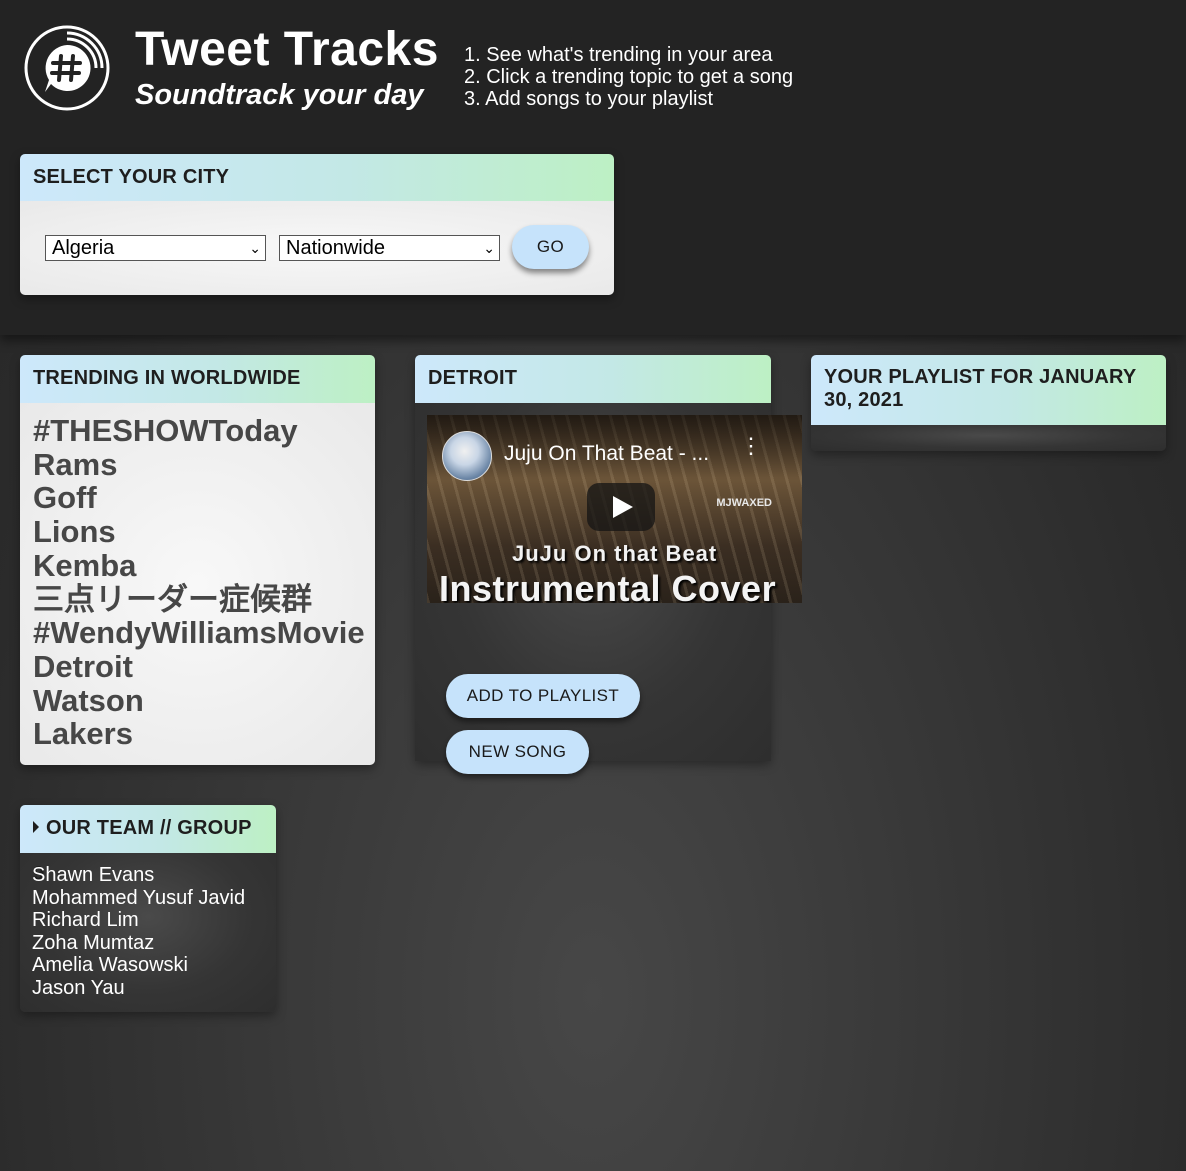 The image size is (1186, 1171). I want to click on app-title: Tweet Tracks, so click(287, 49).